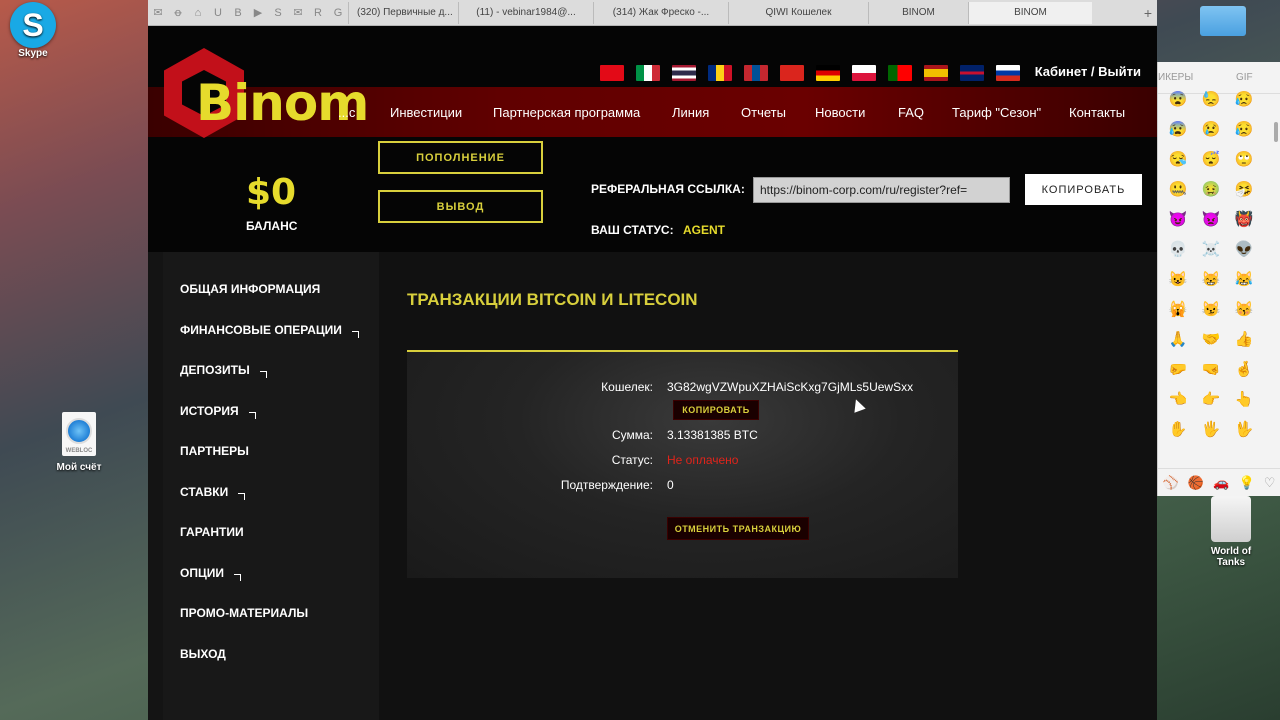  What do you see at coordinates (238, 13) in the screenshot?
I see `vk-pinned-icon: B` at bounding box center [238, 13].